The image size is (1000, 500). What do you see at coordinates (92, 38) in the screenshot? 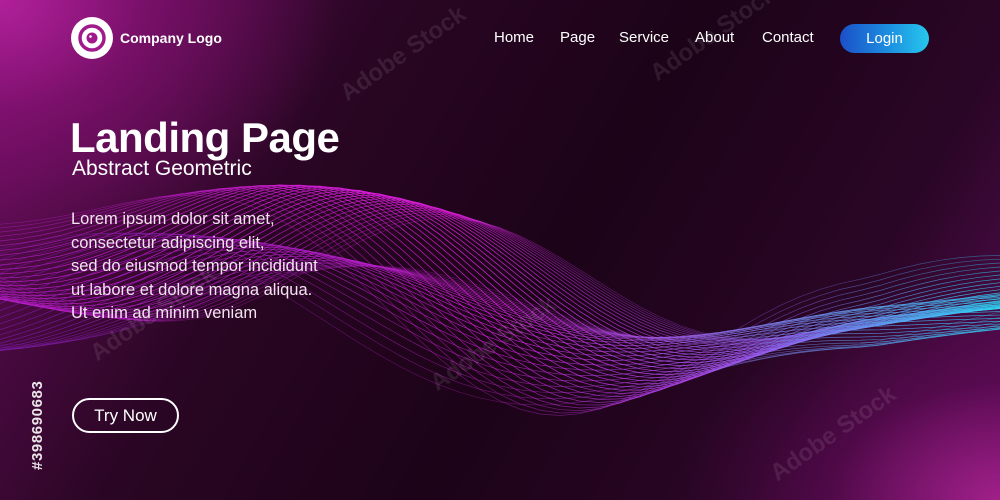
I see `logo-icon` at bounding box center [92, 38].